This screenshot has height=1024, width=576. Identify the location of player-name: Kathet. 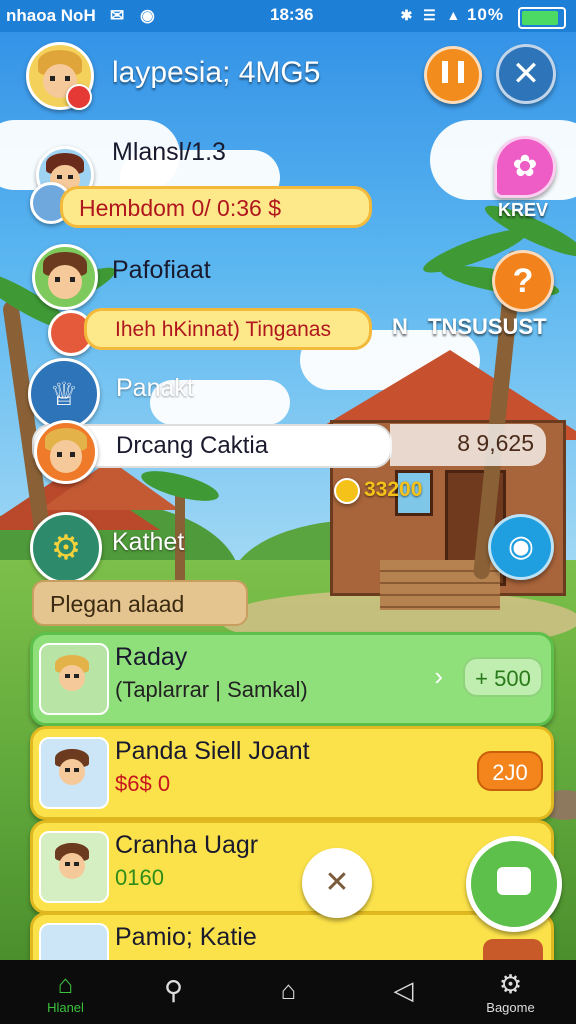
(148, 542).